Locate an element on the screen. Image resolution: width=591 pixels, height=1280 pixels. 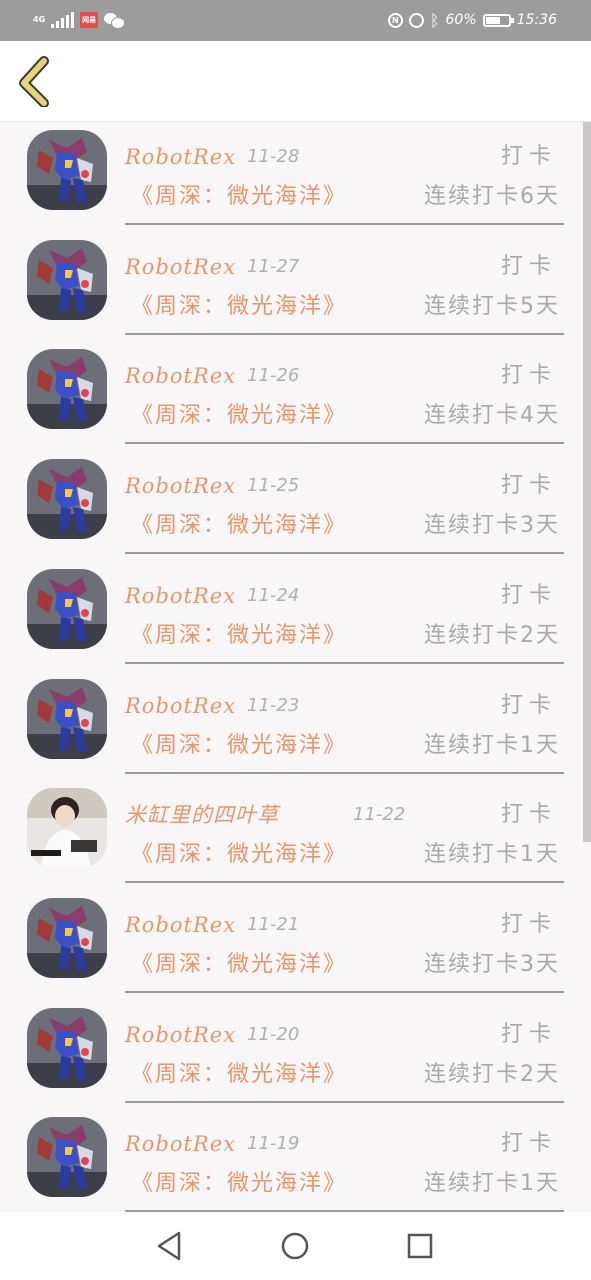
checkin-date: 11-27 is located at coordinates (273, 266).